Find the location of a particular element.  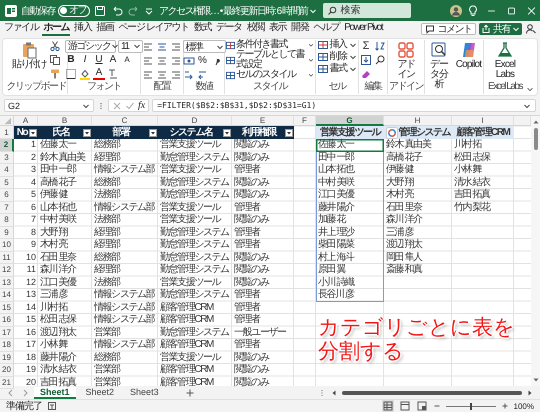

expand-caret-icon is located at coordinates (527, 106).